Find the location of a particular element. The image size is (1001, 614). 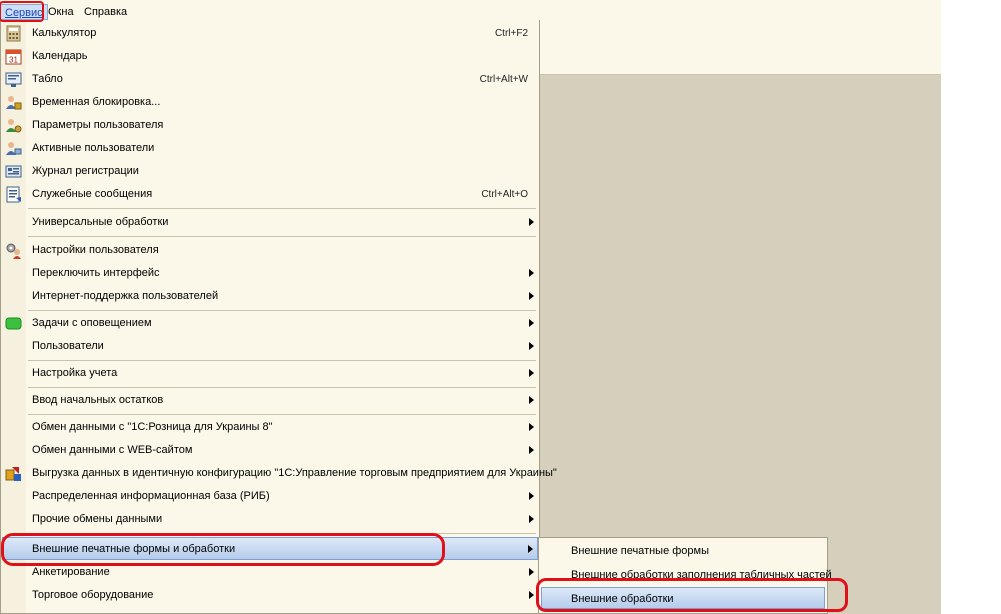

svg-text: 31 is located at coordinates (13, 60).